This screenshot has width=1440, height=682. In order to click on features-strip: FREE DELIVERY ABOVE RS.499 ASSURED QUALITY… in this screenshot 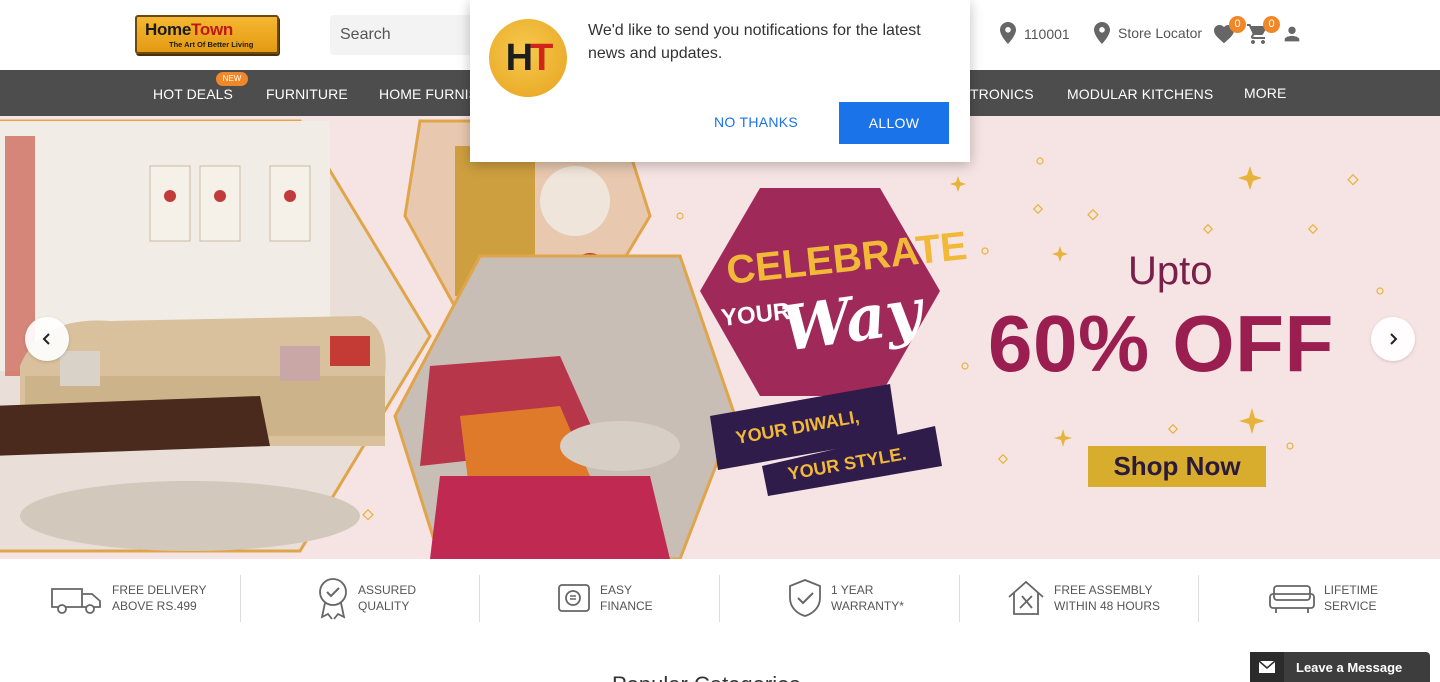, I will do `click(720, 597)`.